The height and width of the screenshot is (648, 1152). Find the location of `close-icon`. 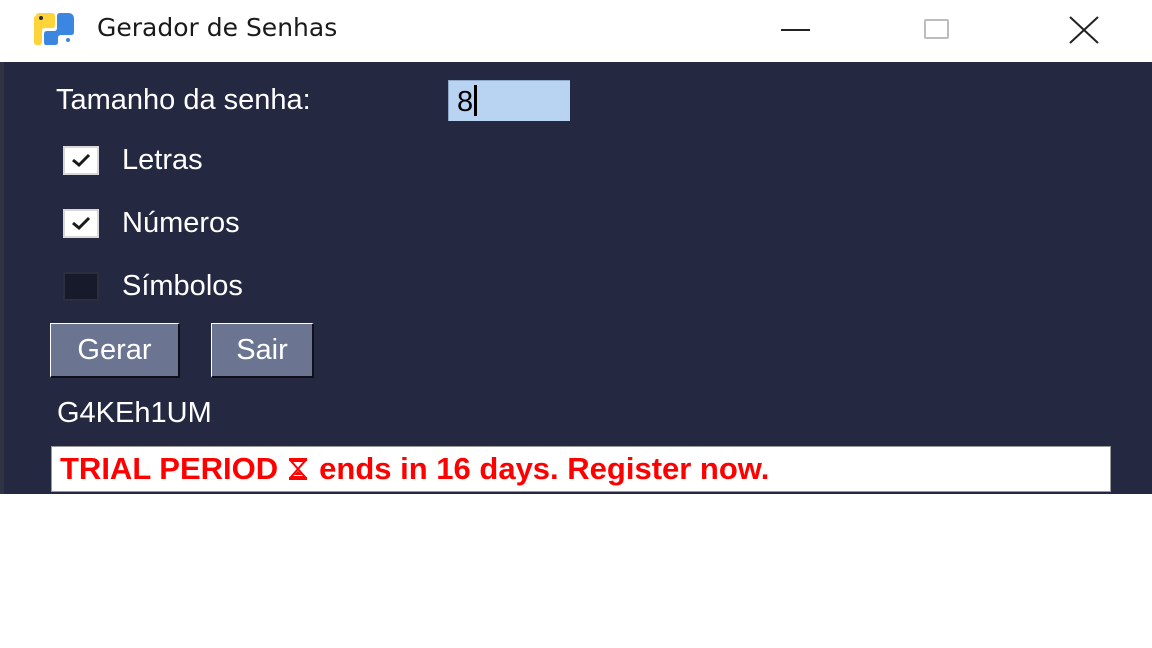

close-icon is located at coordinates (1084, 30).